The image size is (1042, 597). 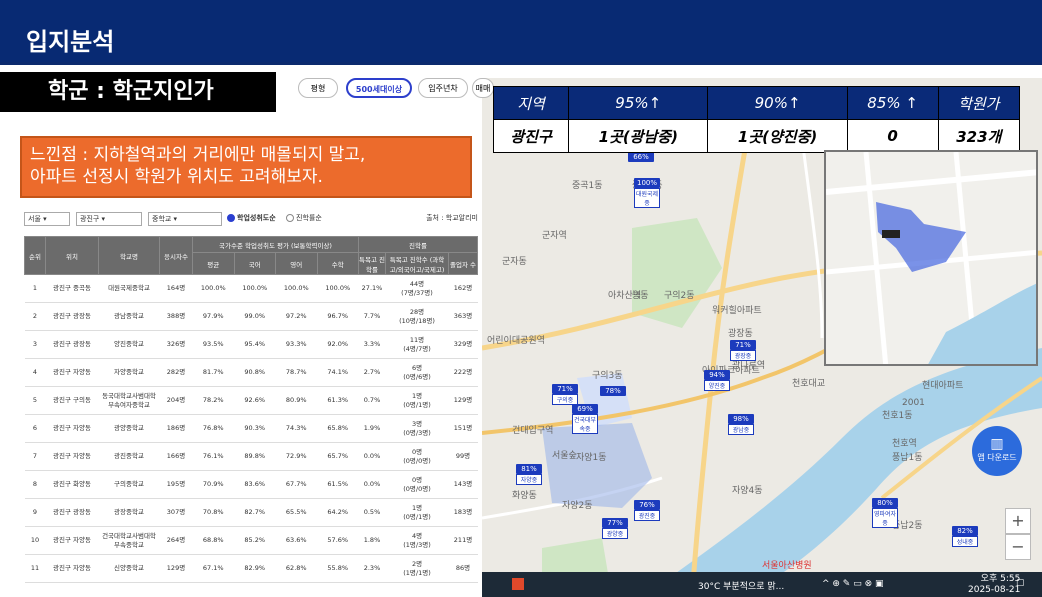 I want to click on cell-special-rate: 1.9%, so click(x=372, y=428).